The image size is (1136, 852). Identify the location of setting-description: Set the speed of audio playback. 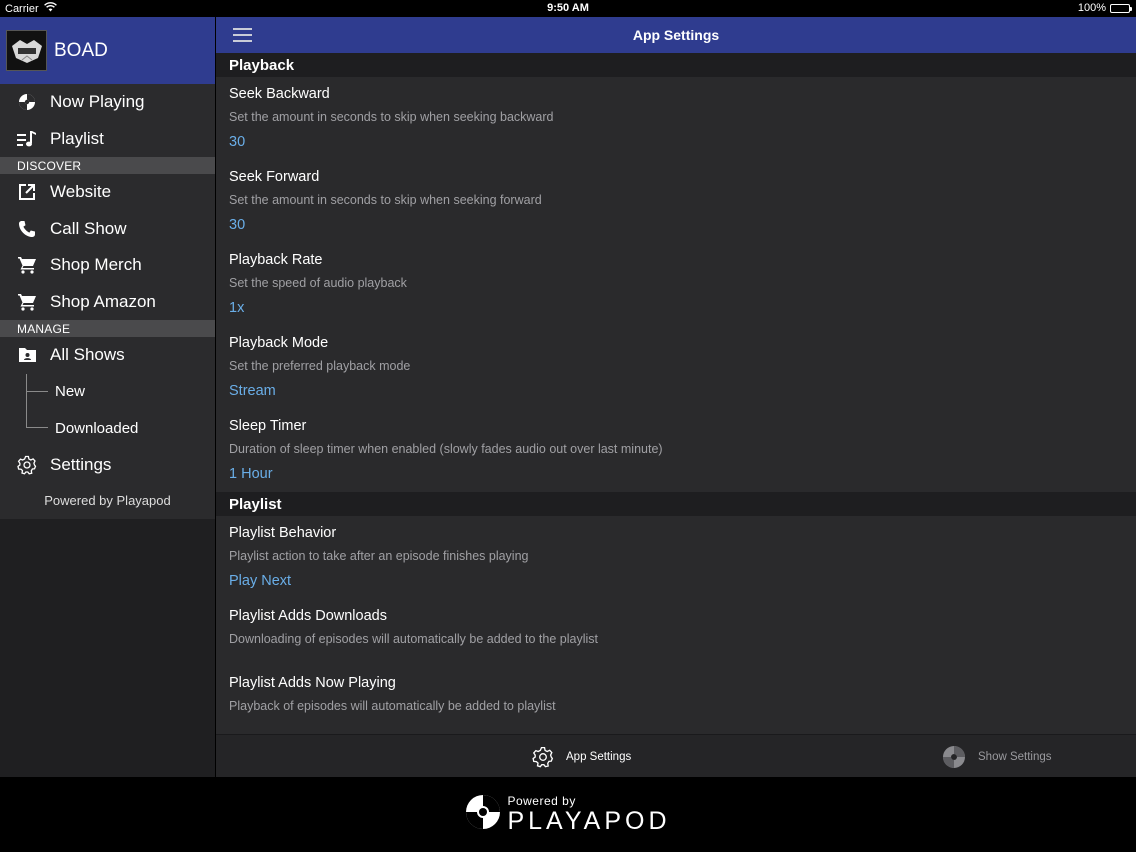
(318, 283).